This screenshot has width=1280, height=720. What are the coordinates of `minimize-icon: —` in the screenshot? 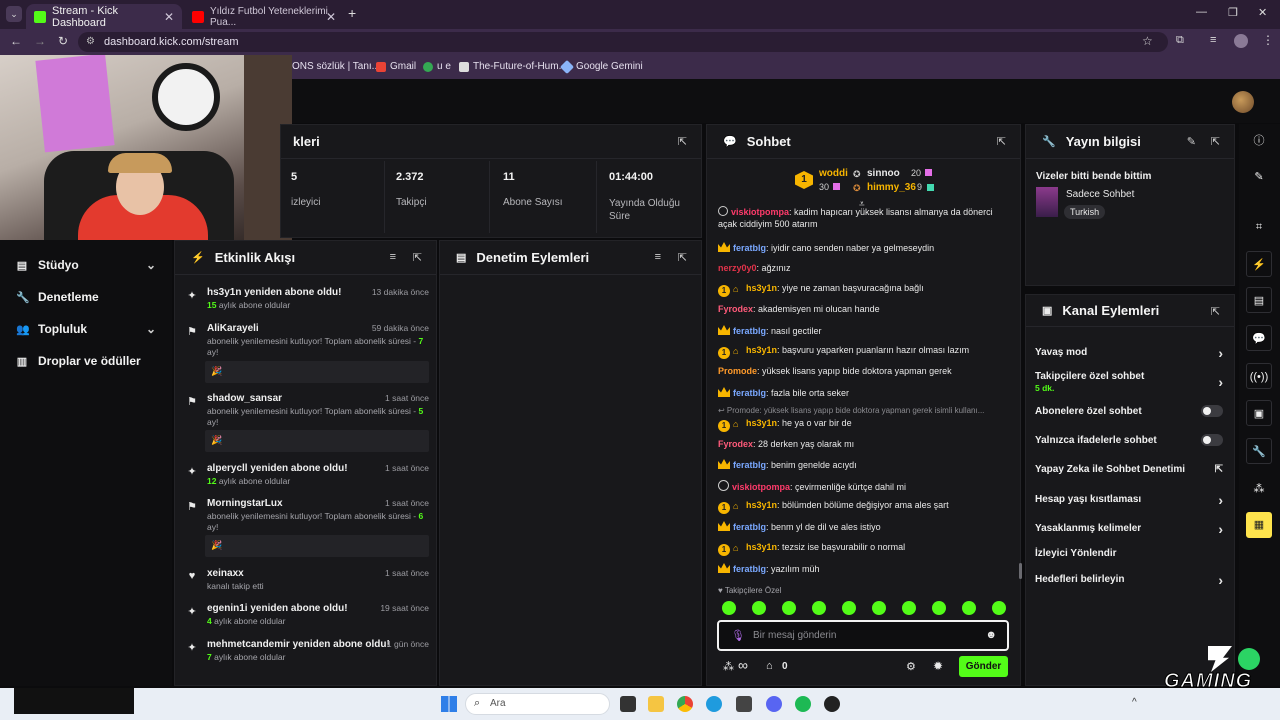 It's located at (1201, 12).